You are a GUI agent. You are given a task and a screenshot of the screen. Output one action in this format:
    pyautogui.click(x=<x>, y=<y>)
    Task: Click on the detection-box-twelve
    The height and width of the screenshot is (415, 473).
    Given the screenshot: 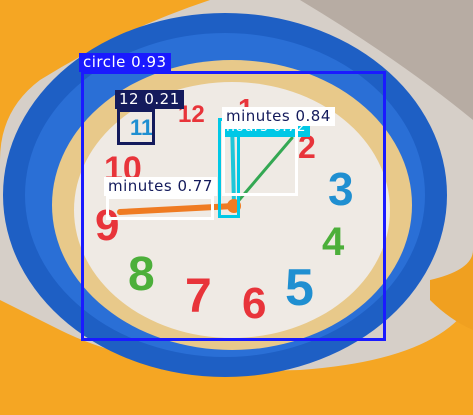 What is the action you would take?
    pyautogui.click(x=136, y=127)
    